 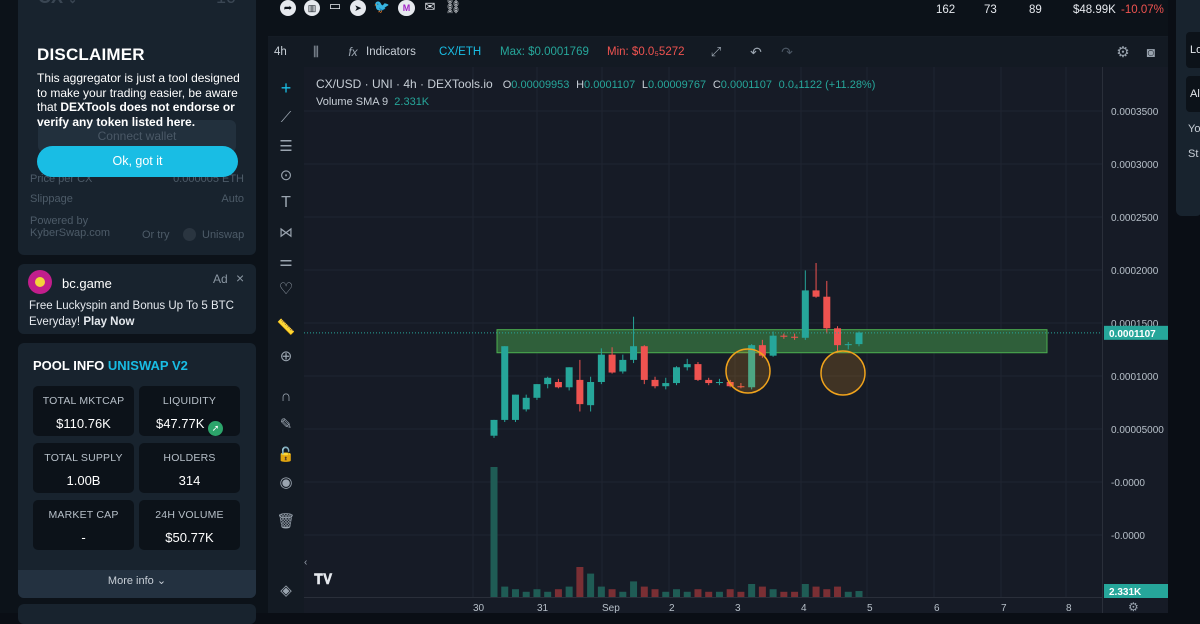 I want to click on fib-retracement-icon: ☰, so click(x=286, y=146).